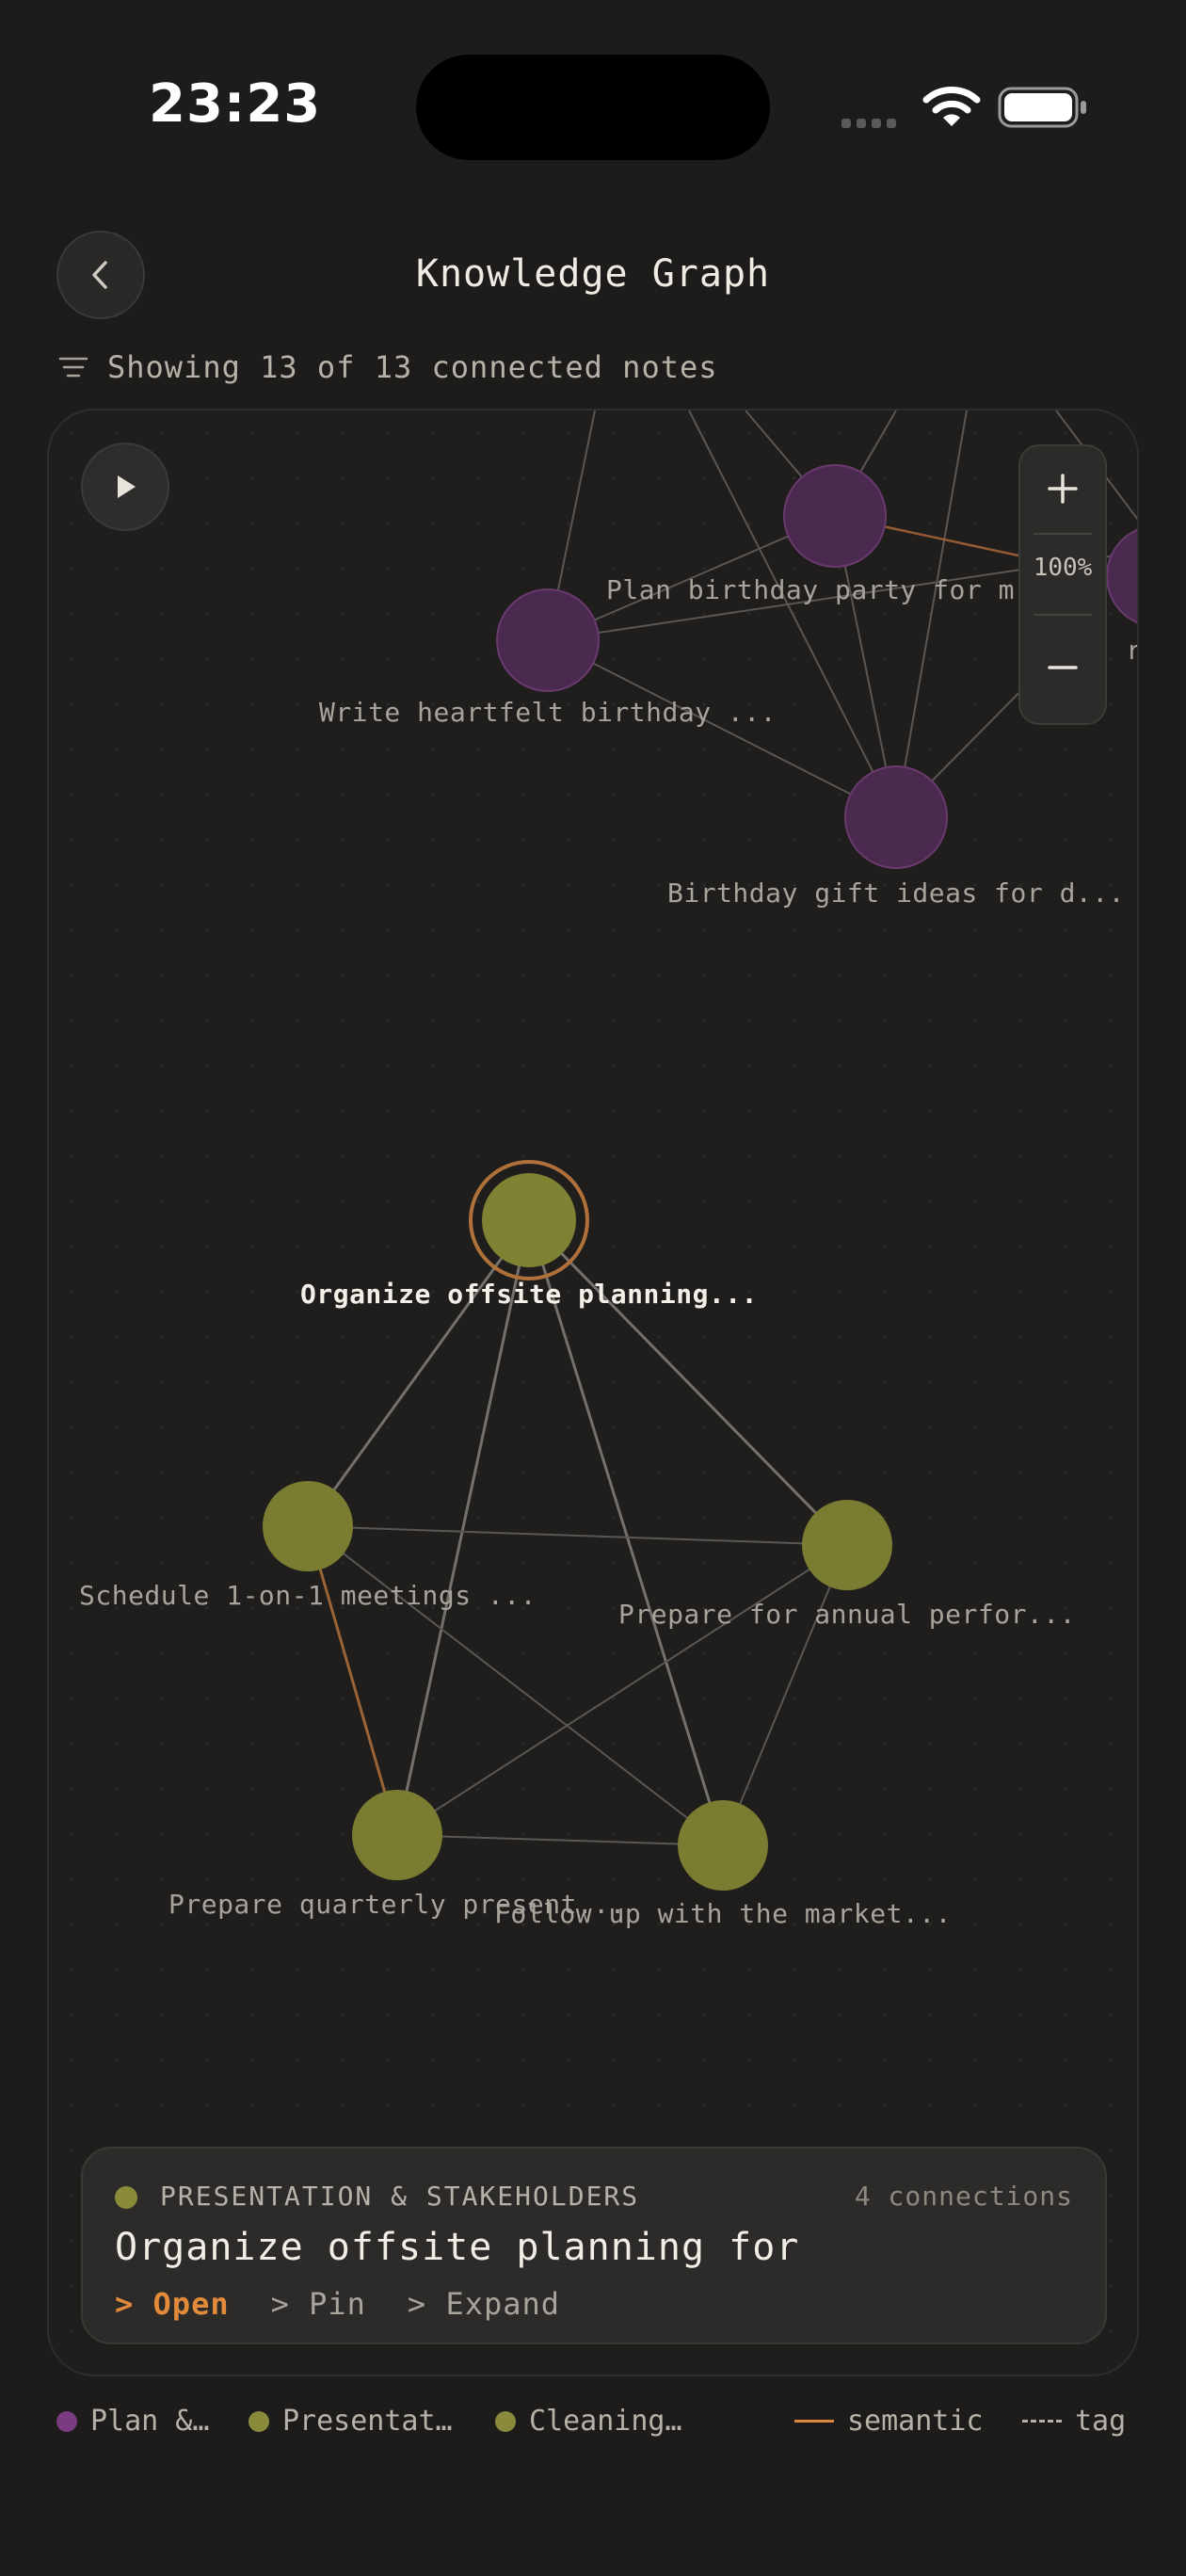 This screenshot has width=1186, height=2576. Describe the element at coordinates (915, 2421) in the screenshot. I see `legend-label-semantic: semantic` at that location.